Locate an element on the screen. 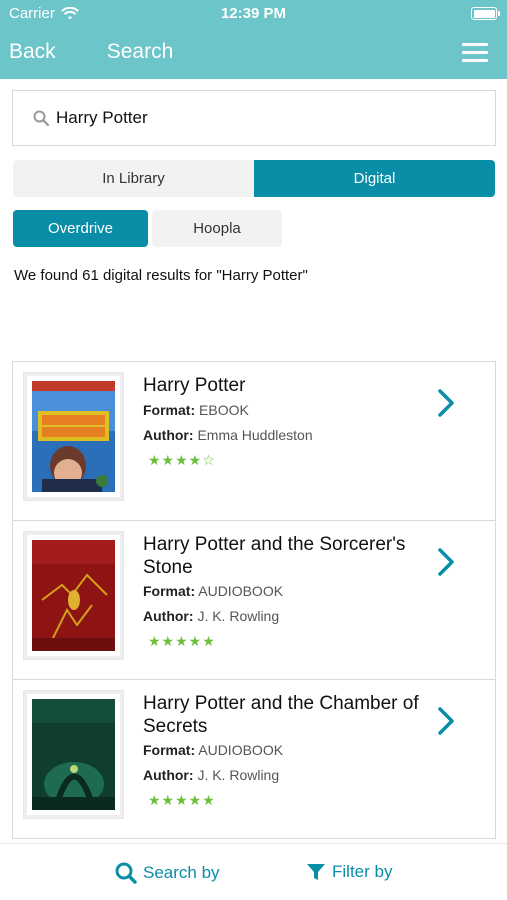 This screenshot has height=900, width=507. tab-digital: Digital is located at coordinates (374, 178).